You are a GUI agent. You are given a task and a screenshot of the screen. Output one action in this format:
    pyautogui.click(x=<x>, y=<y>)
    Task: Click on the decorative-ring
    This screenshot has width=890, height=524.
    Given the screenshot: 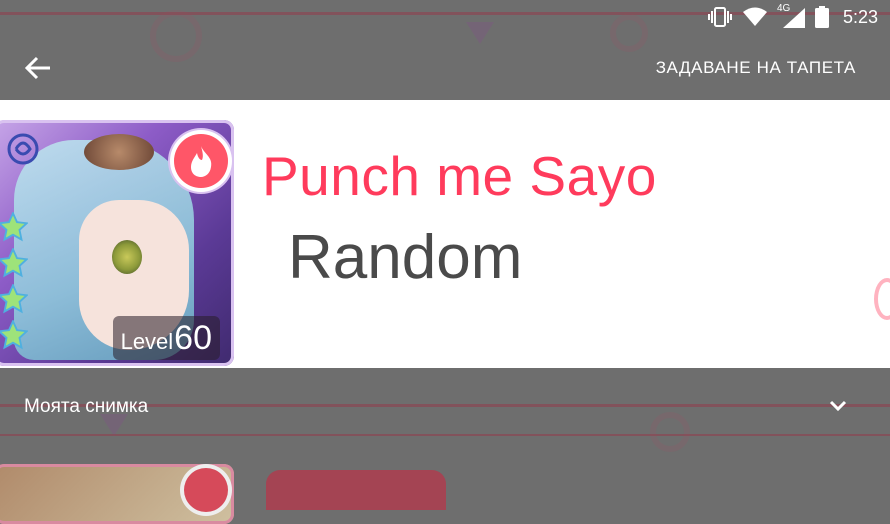 What is the action you would take?
    pyautogui.click(x=882, y=299)
    